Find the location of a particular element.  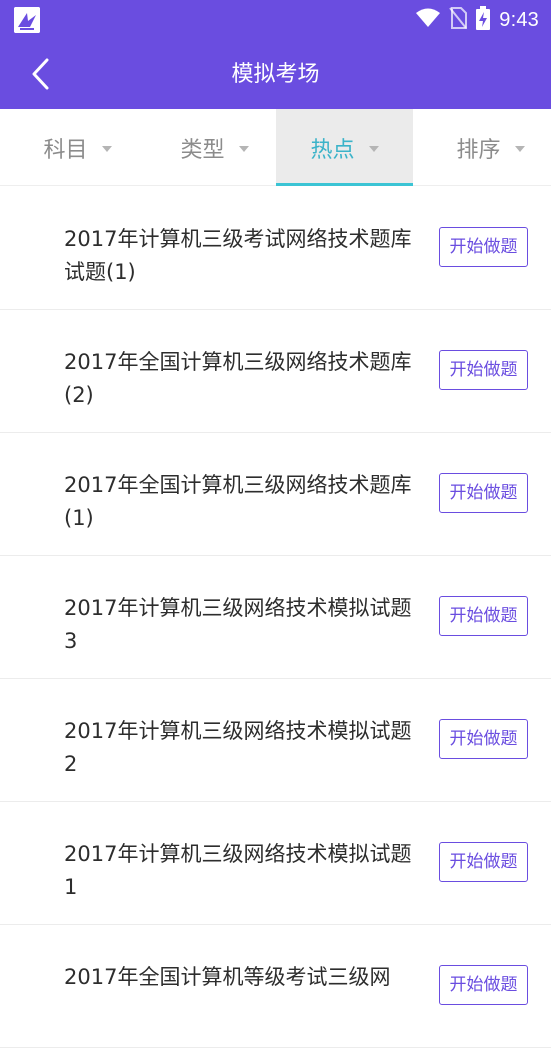

exam-title: 2017年全国计算机等级考试三级网 is located at coordinates (244, 977).